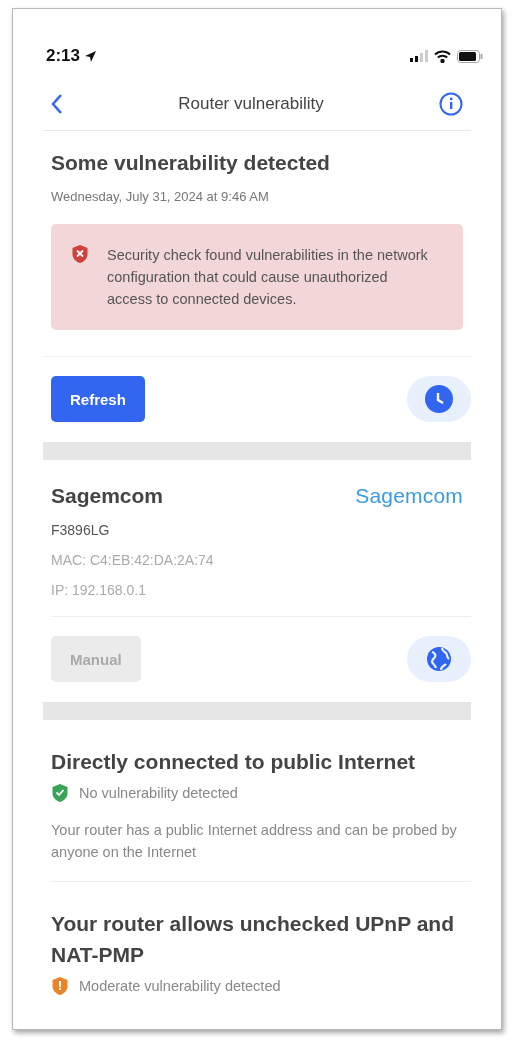 The height and width of the screenshot is (1043, 513). I want to click on globe-icon, so click(439, 659).